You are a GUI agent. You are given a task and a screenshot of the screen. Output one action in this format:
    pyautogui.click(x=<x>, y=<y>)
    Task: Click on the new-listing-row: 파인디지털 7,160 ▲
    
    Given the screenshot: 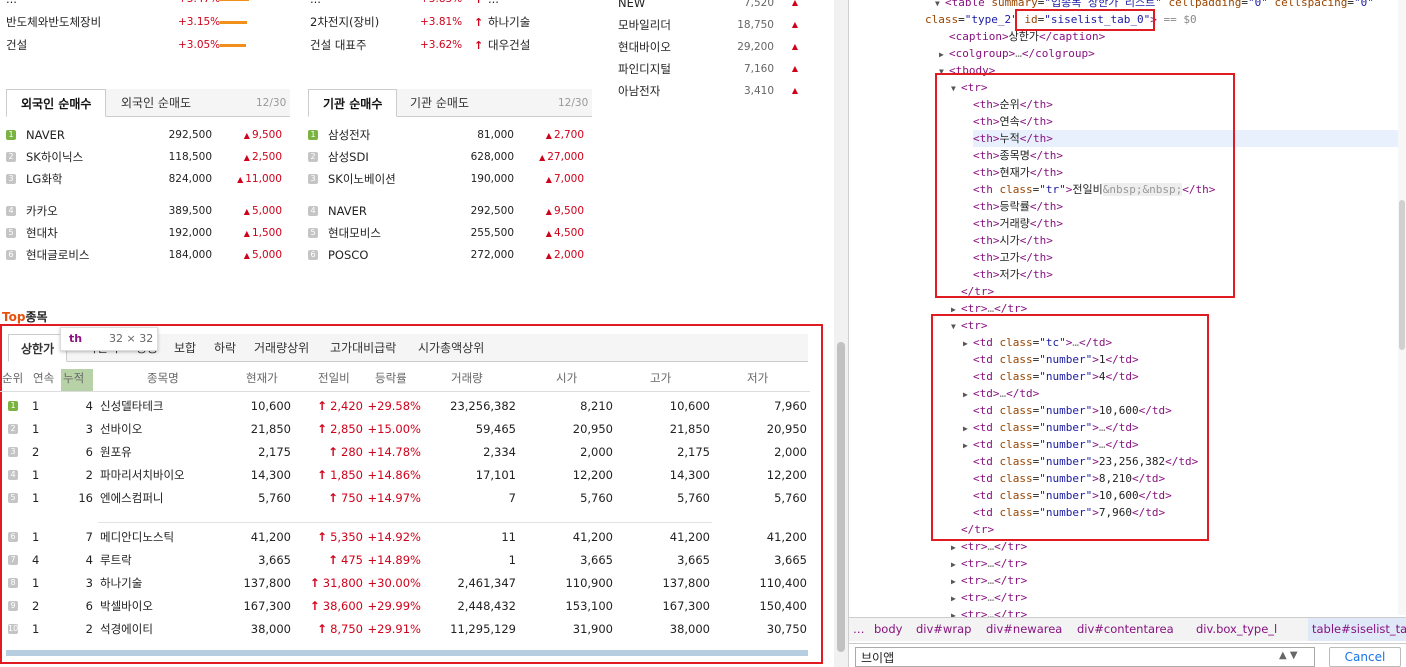 What is the action you would take?
    pyautogui.click(x=710, y=69)
    